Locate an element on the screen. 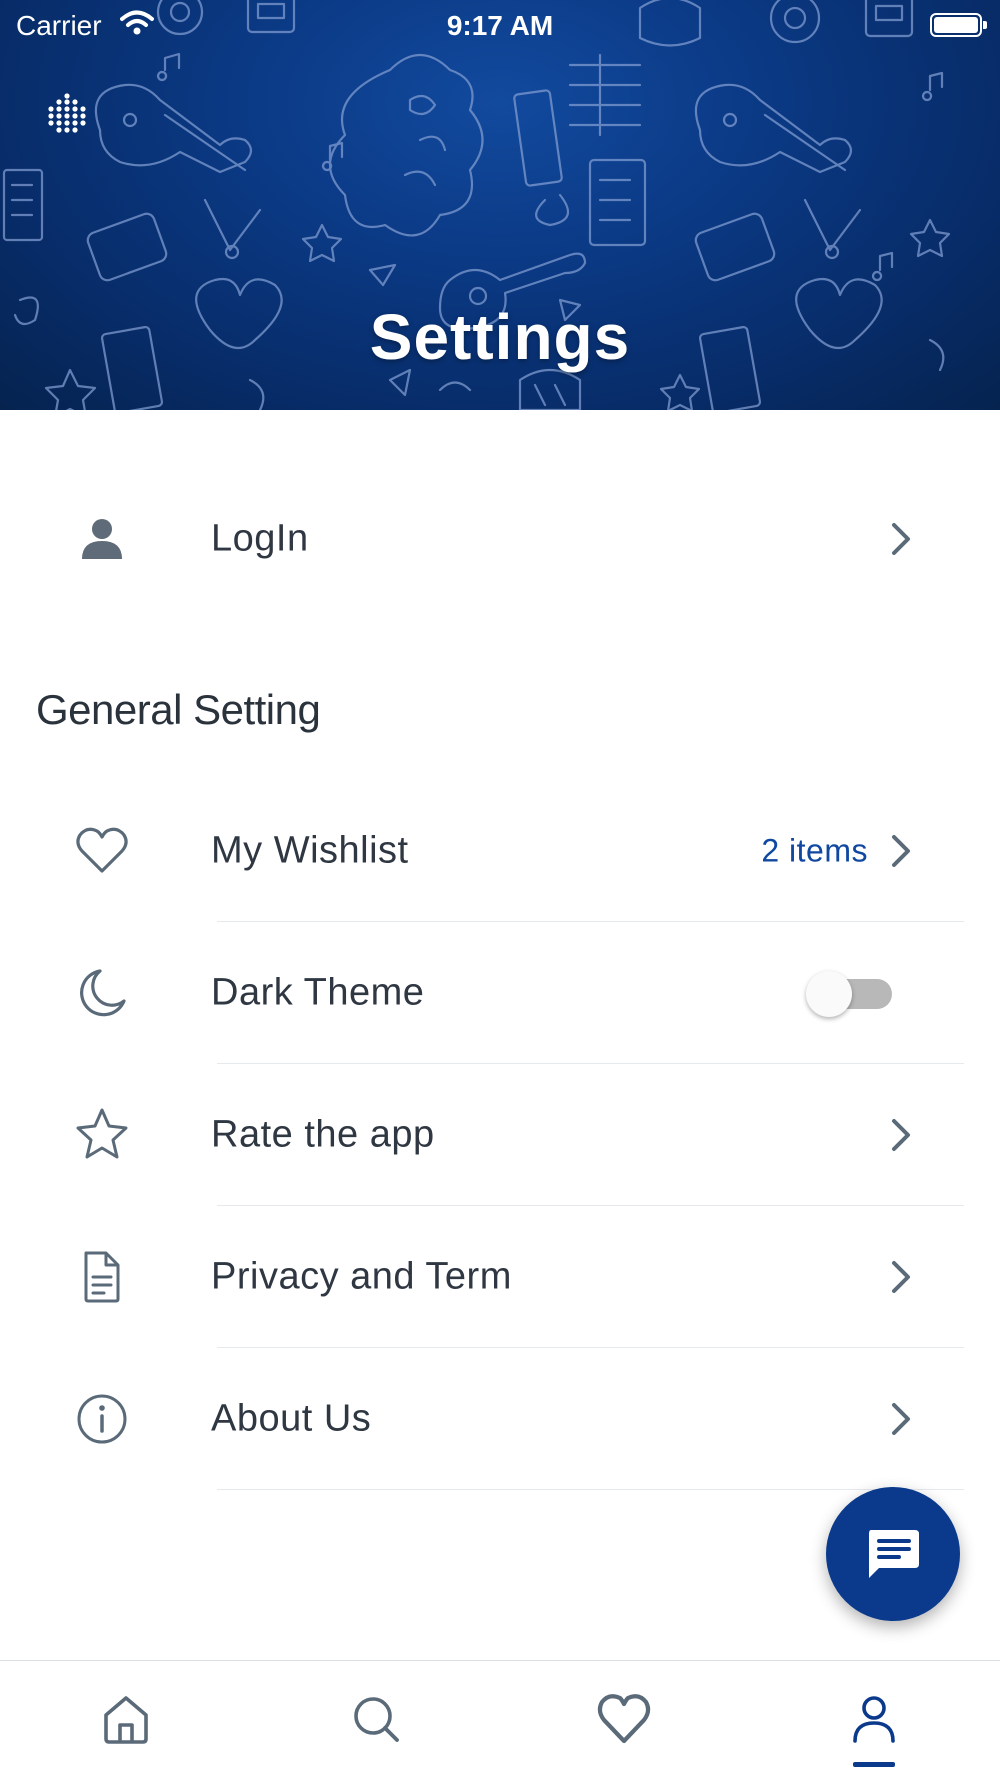 This screenshot has width=1000, height=1778. status-time: 9:17 AM is located at coordinates (500, 25).